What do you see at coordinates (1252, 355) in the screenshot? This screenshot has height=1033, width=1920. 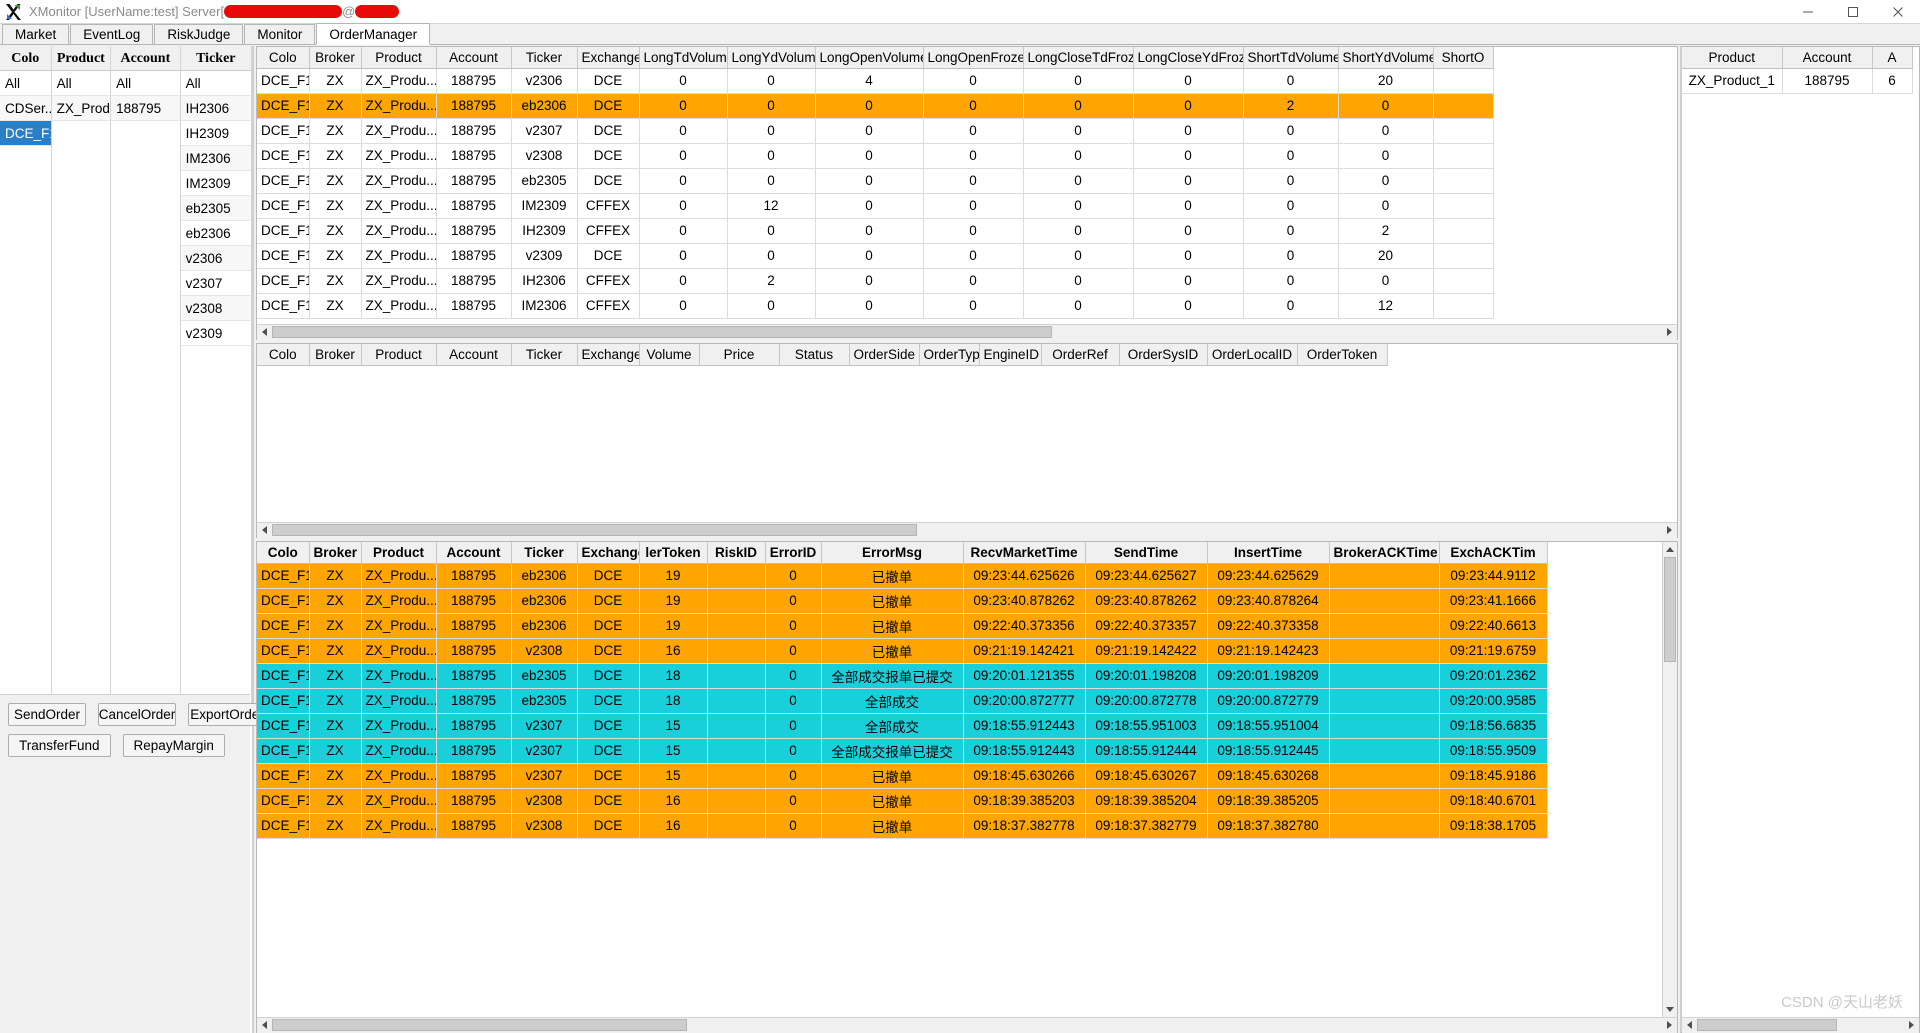 I see `column-header-orderlocalid: OrderLocalID` at bounding box center [1252, 355].